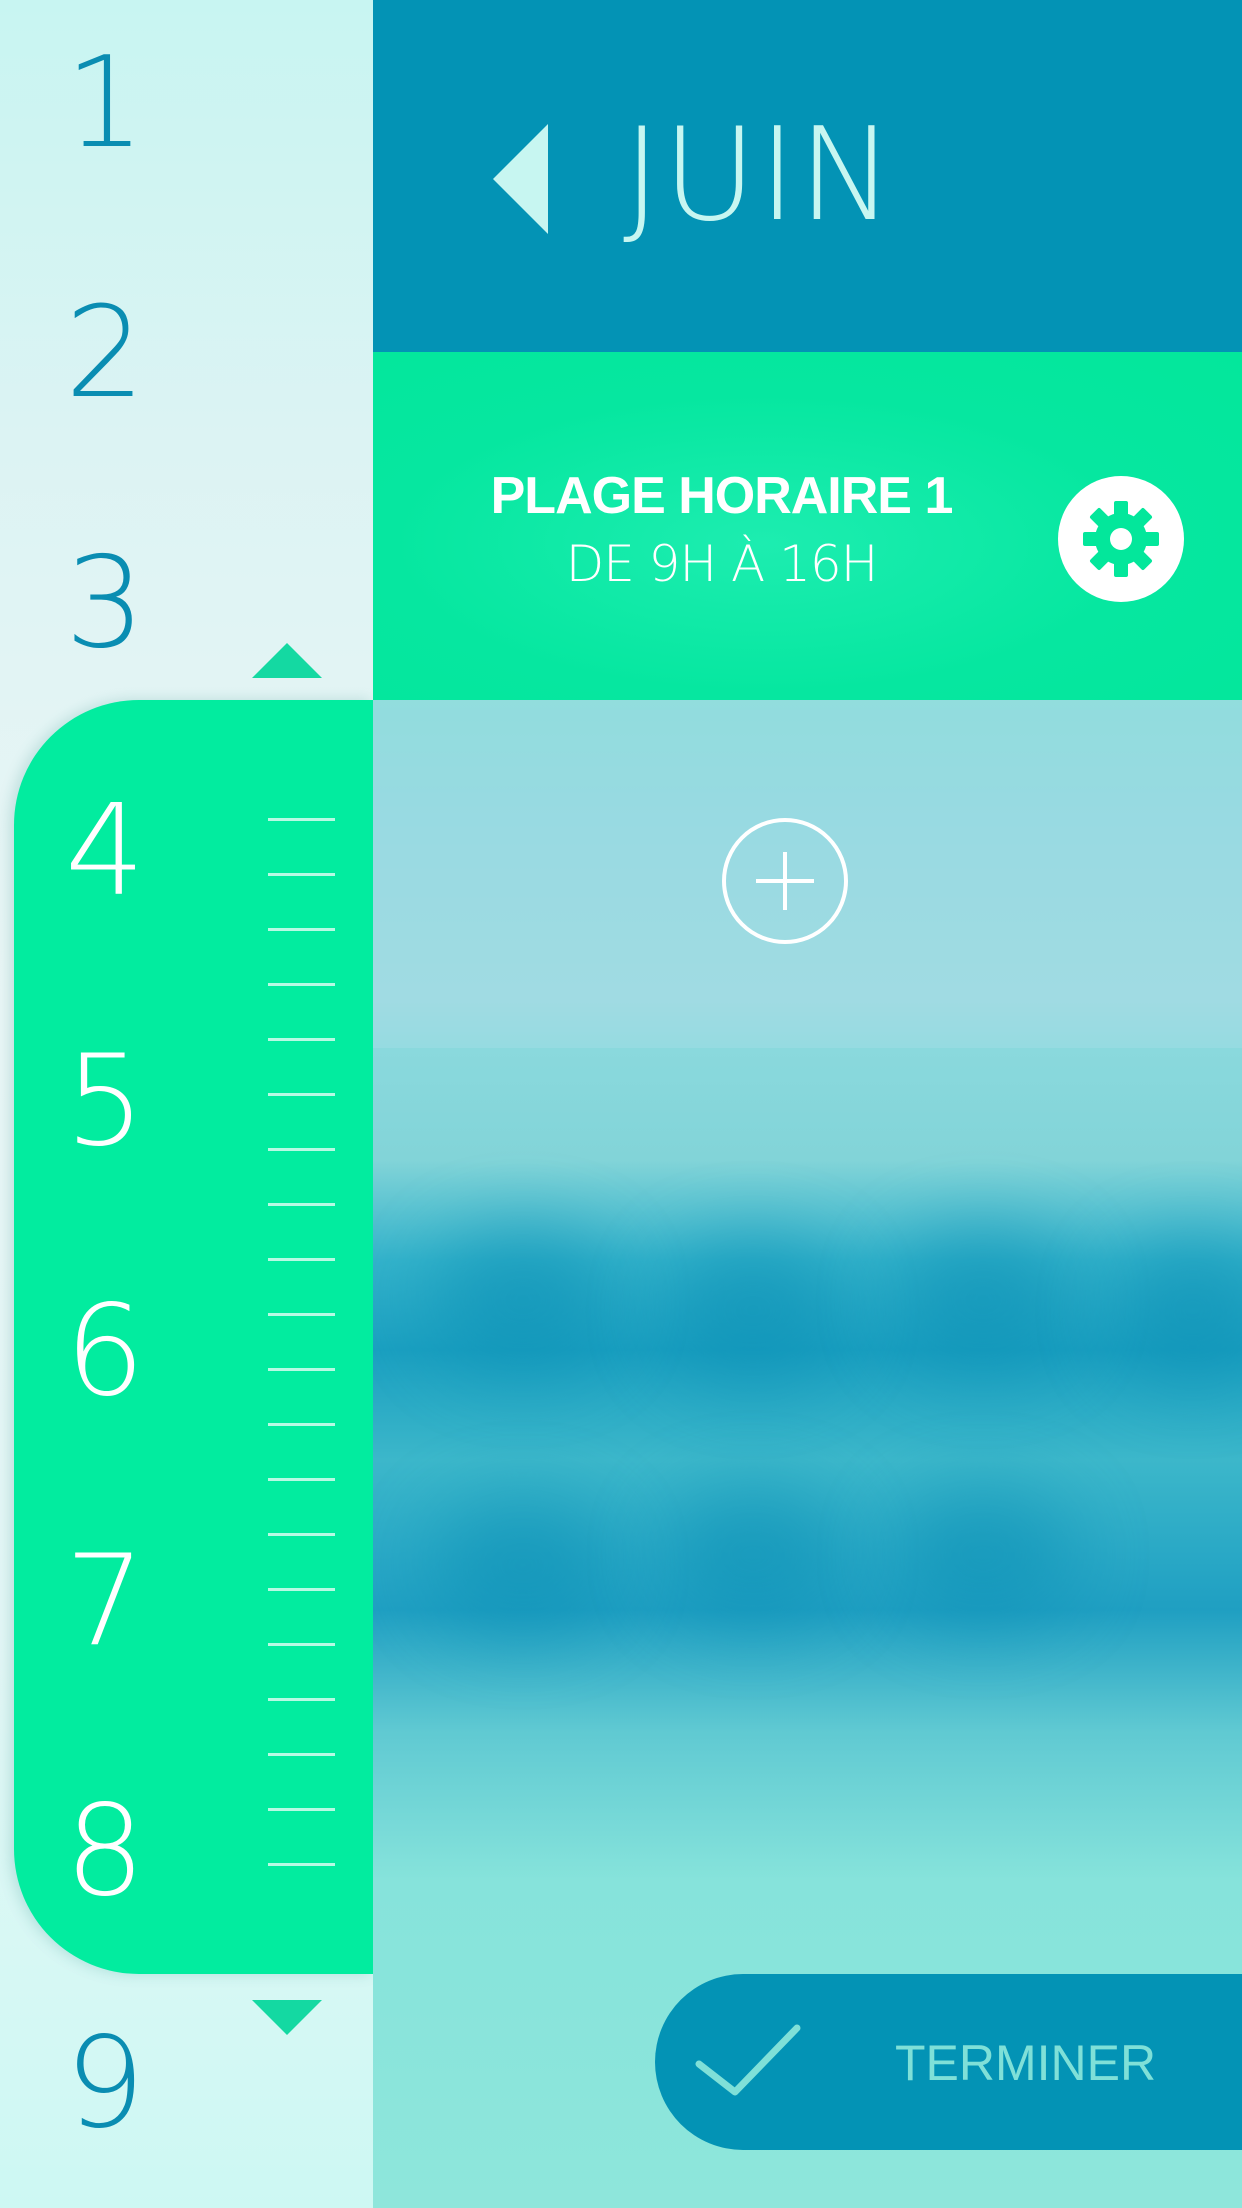  I want to click on gear-icon, so click(1121, 539).